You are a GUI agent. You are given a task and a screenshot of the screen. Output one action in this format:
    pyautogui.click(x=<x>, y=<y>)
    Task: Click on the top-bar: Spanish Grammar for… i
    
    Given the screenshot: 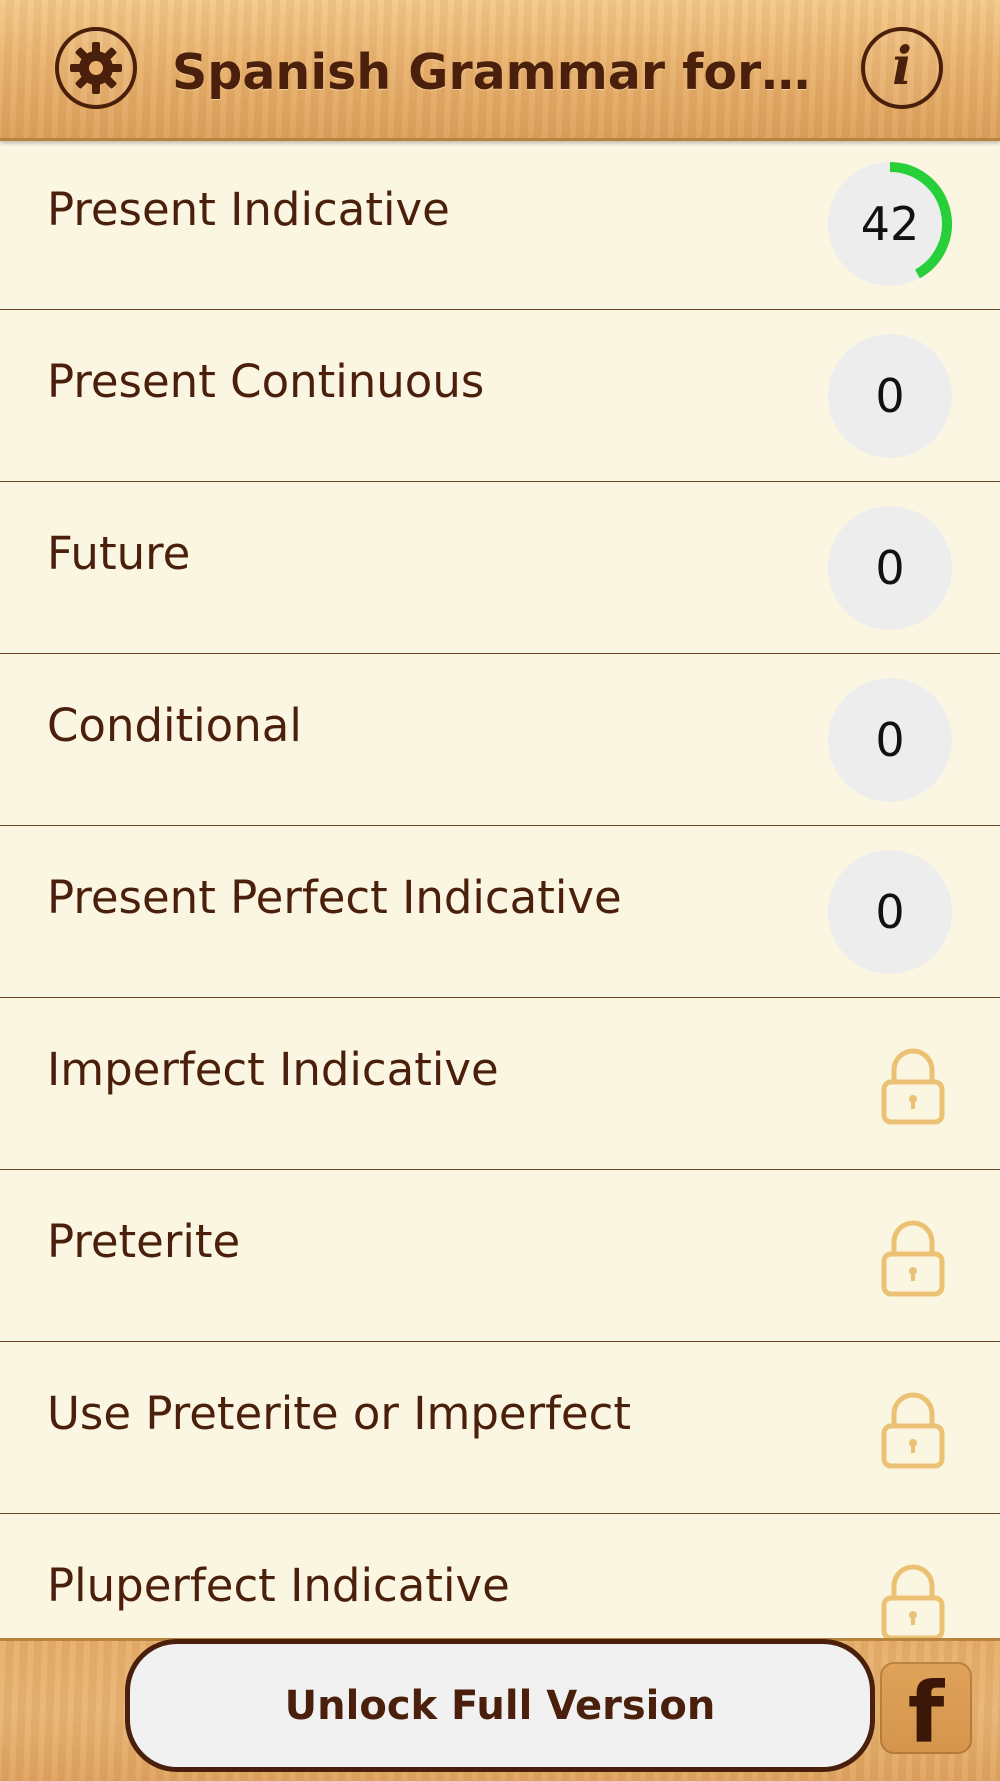 What is the action you would take?
    pyautogui.click(x=500, y=70)
    